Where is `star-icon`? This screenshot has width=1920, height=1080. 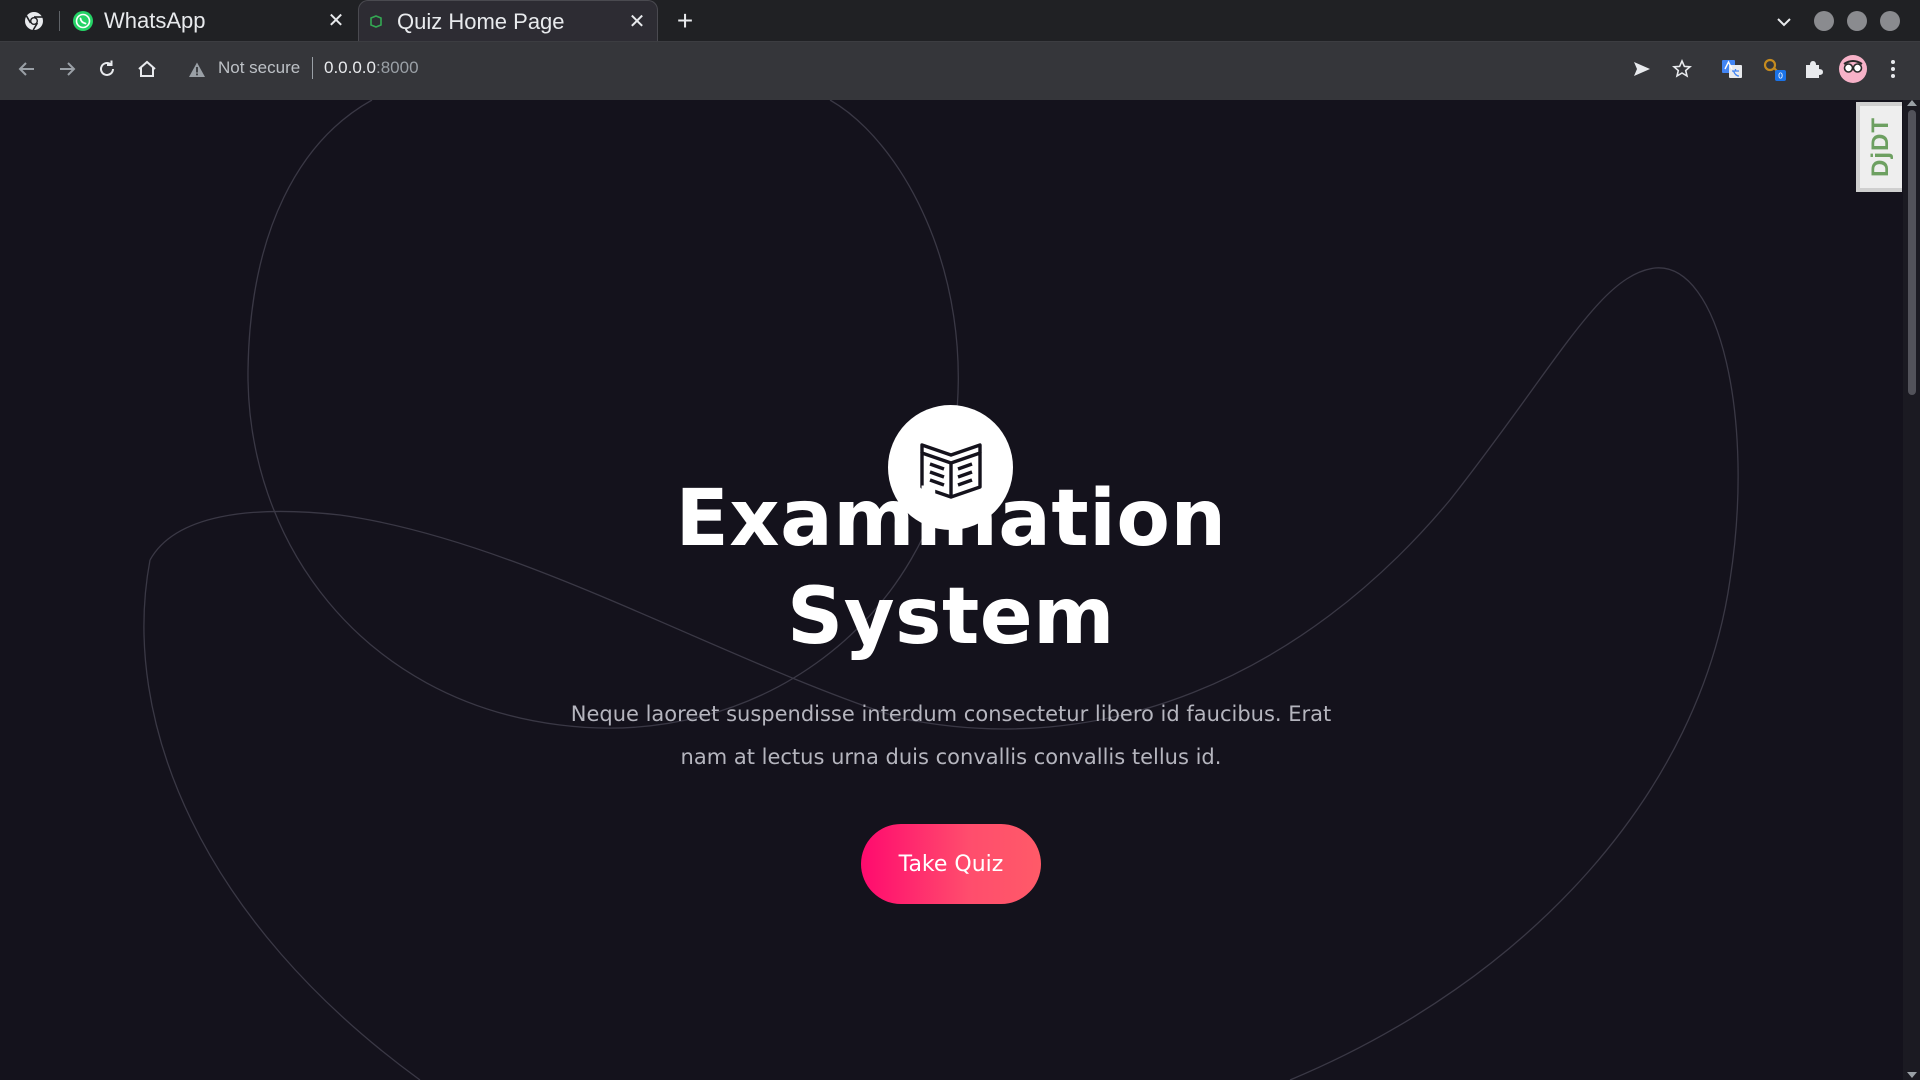 star-icon is located at coordinates (1682, 68).